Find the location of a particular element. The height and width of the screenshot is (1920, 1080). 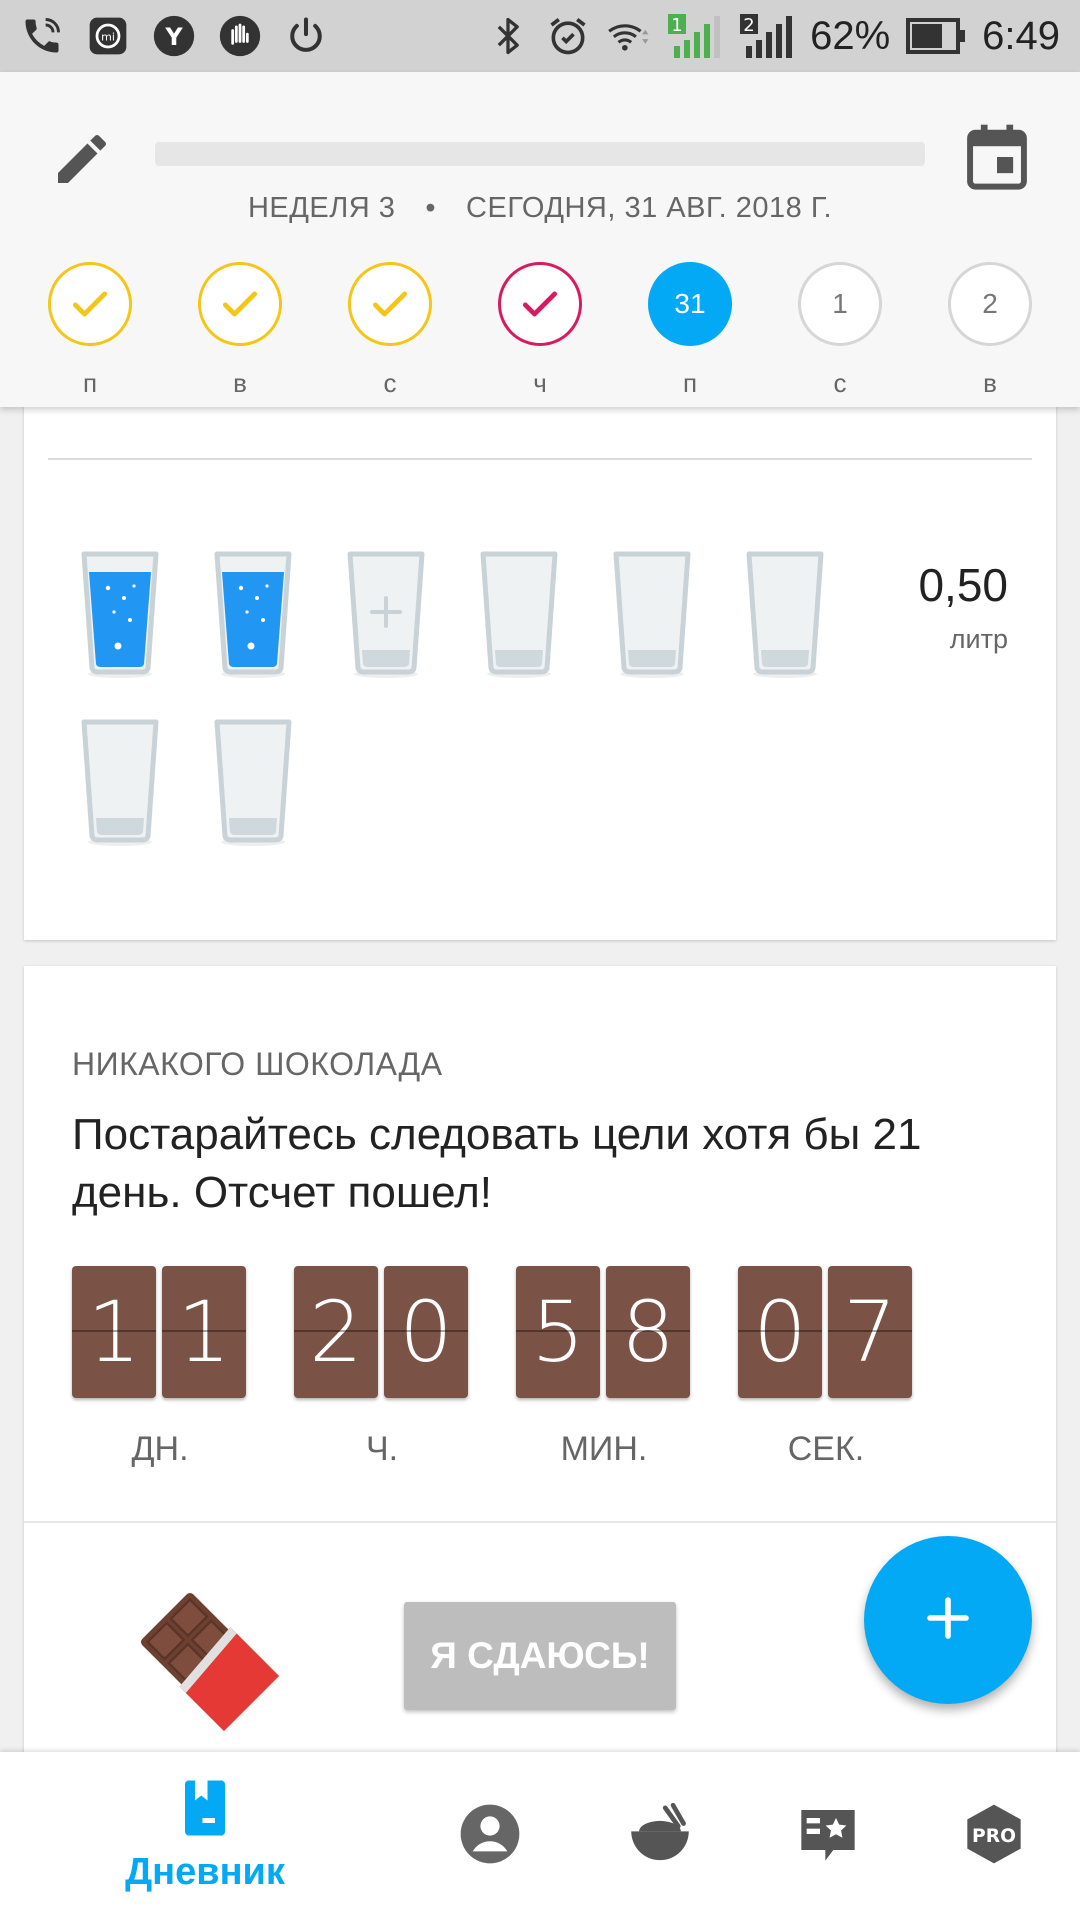

day-circle: 1 is located at coordinates (840, 304).